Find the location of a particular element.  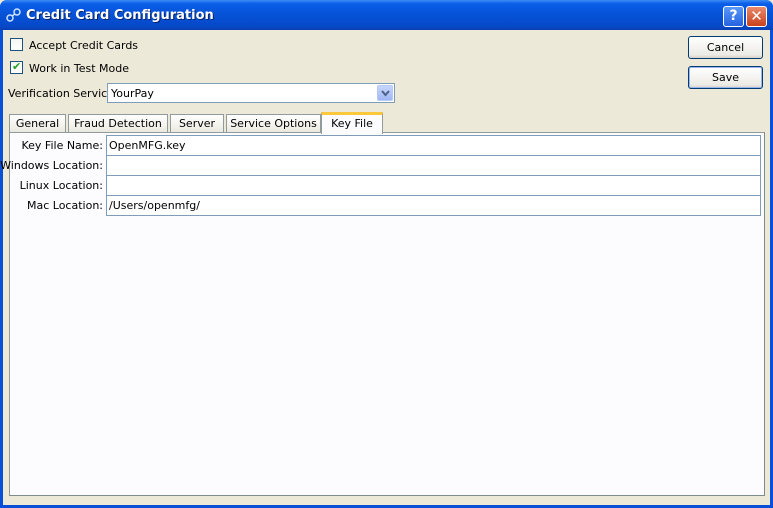

work-in-test-mode-label: Work in Test Mode is located at coordinates (79, 68).